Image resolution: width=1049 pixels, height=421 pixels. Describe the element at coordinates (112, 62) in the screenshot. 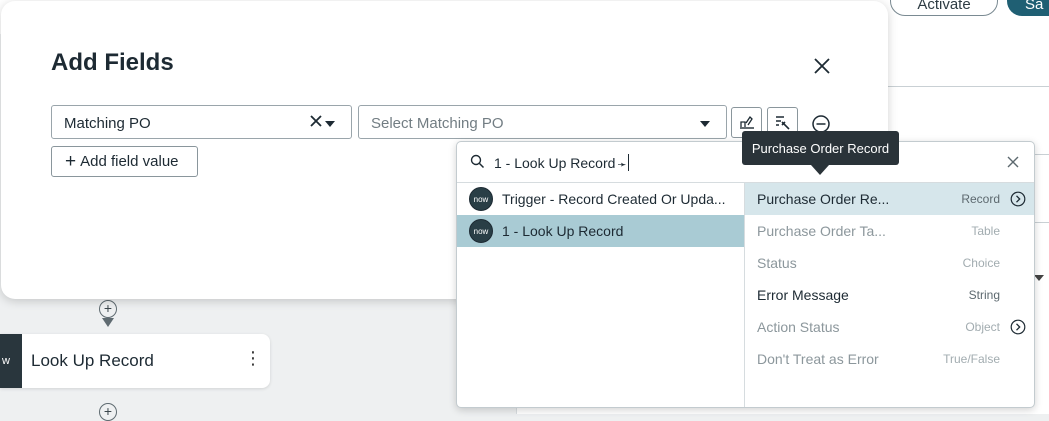

I see `modal-title: Add Fields` at that location.